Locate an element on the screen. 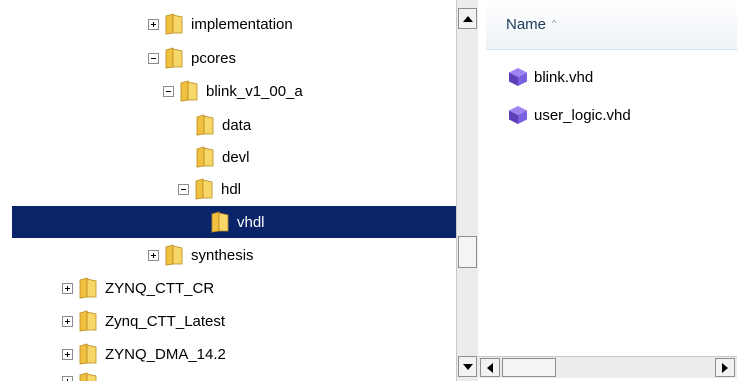 The height and width of the screenshot is (381, 737). tree-item-zynq-ctt-cr: ZYNQ_CTT_CR is located at coordinates (138, 288).